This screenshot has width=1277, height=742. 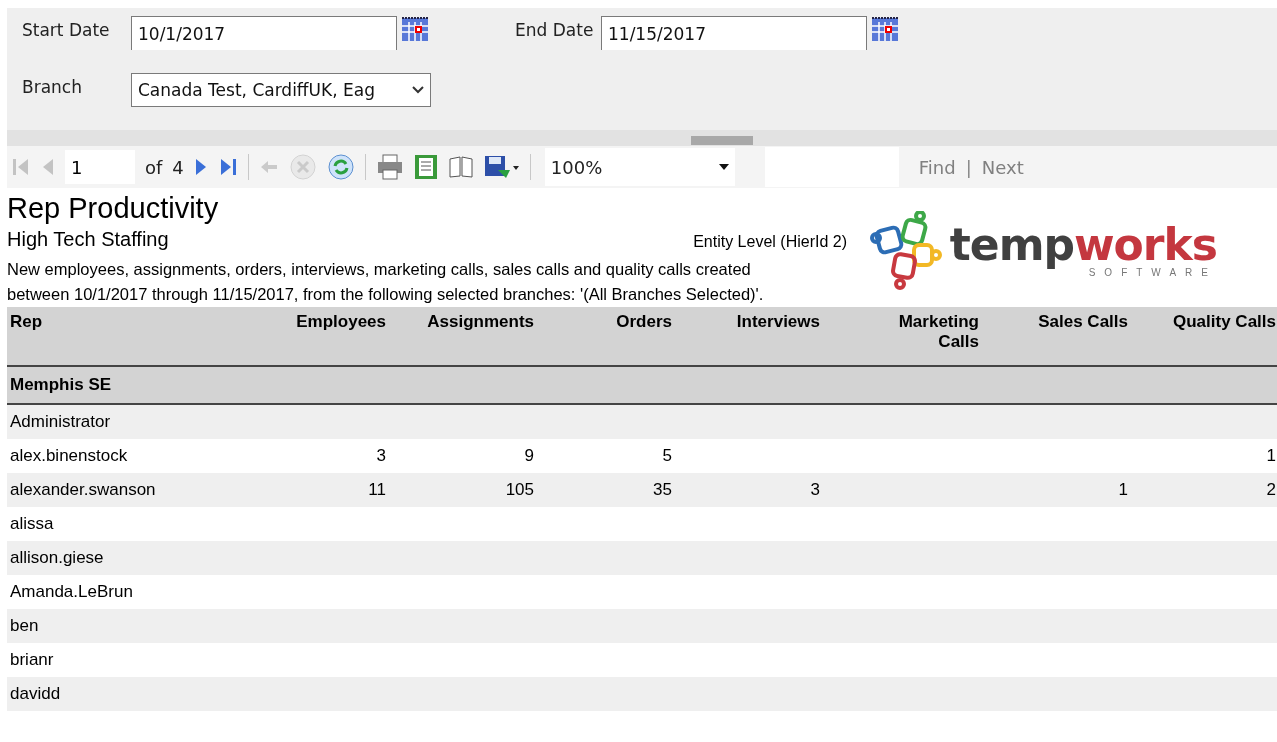 I want to click on zoom-dropdown: 100%, so click(x=639, y=167).